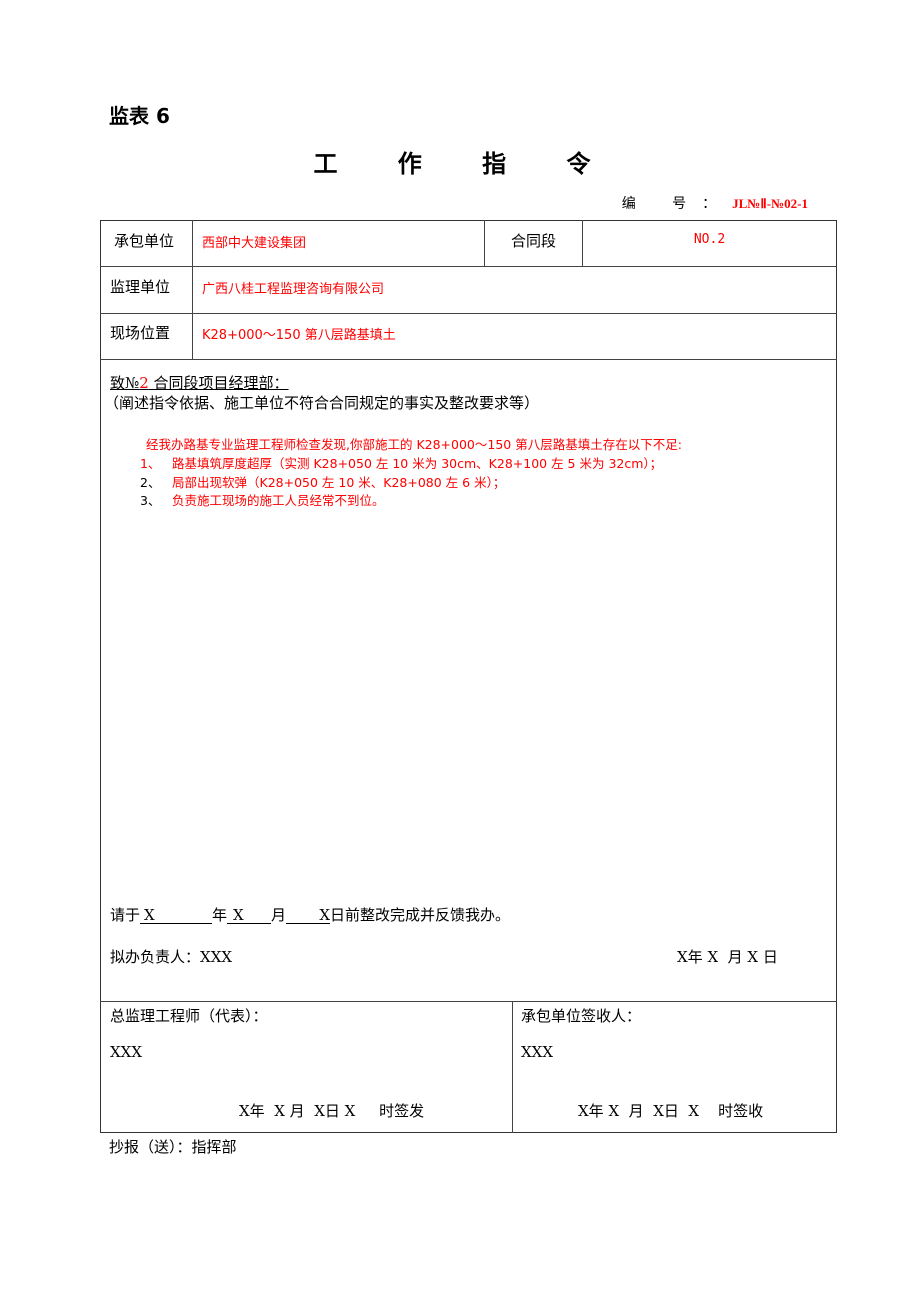 The height and width of the screenshot is (1302, 920). I want to click on handler-label: 拟办负责人：, so click(155, 957).